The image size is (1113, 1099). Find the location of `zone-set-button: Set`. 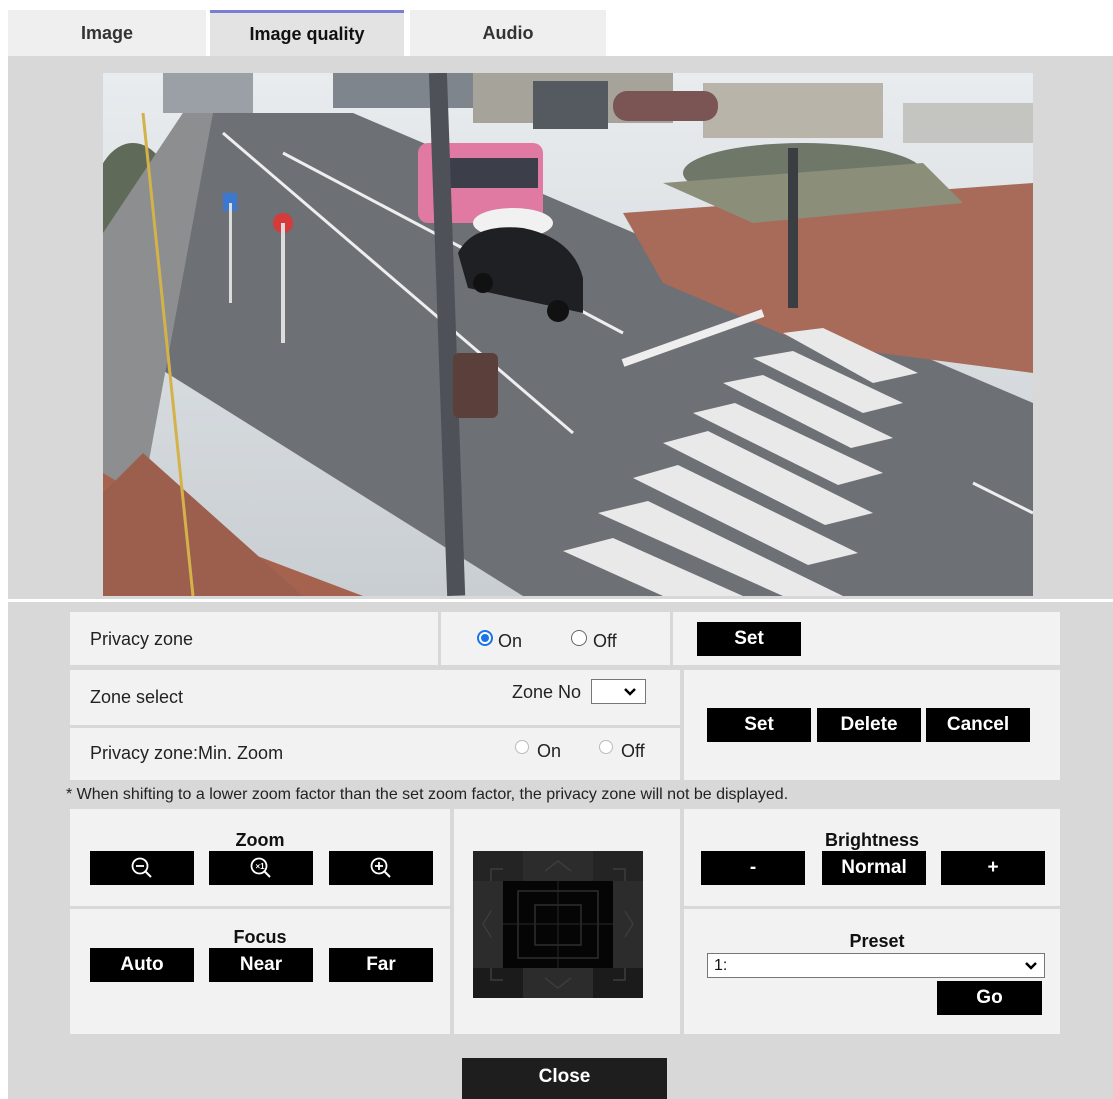

zone-set-button: Set is located at coordinates (759, 725).